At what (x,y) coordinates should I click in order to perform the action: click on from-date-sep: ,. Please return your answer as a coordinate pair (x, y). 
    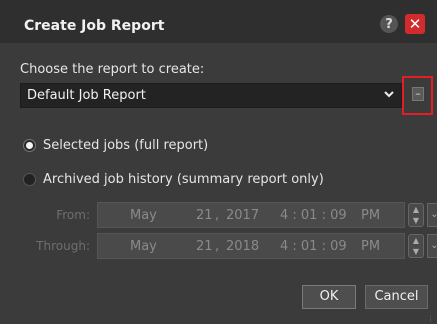
    Looking at the image, I should click on (217, 215).